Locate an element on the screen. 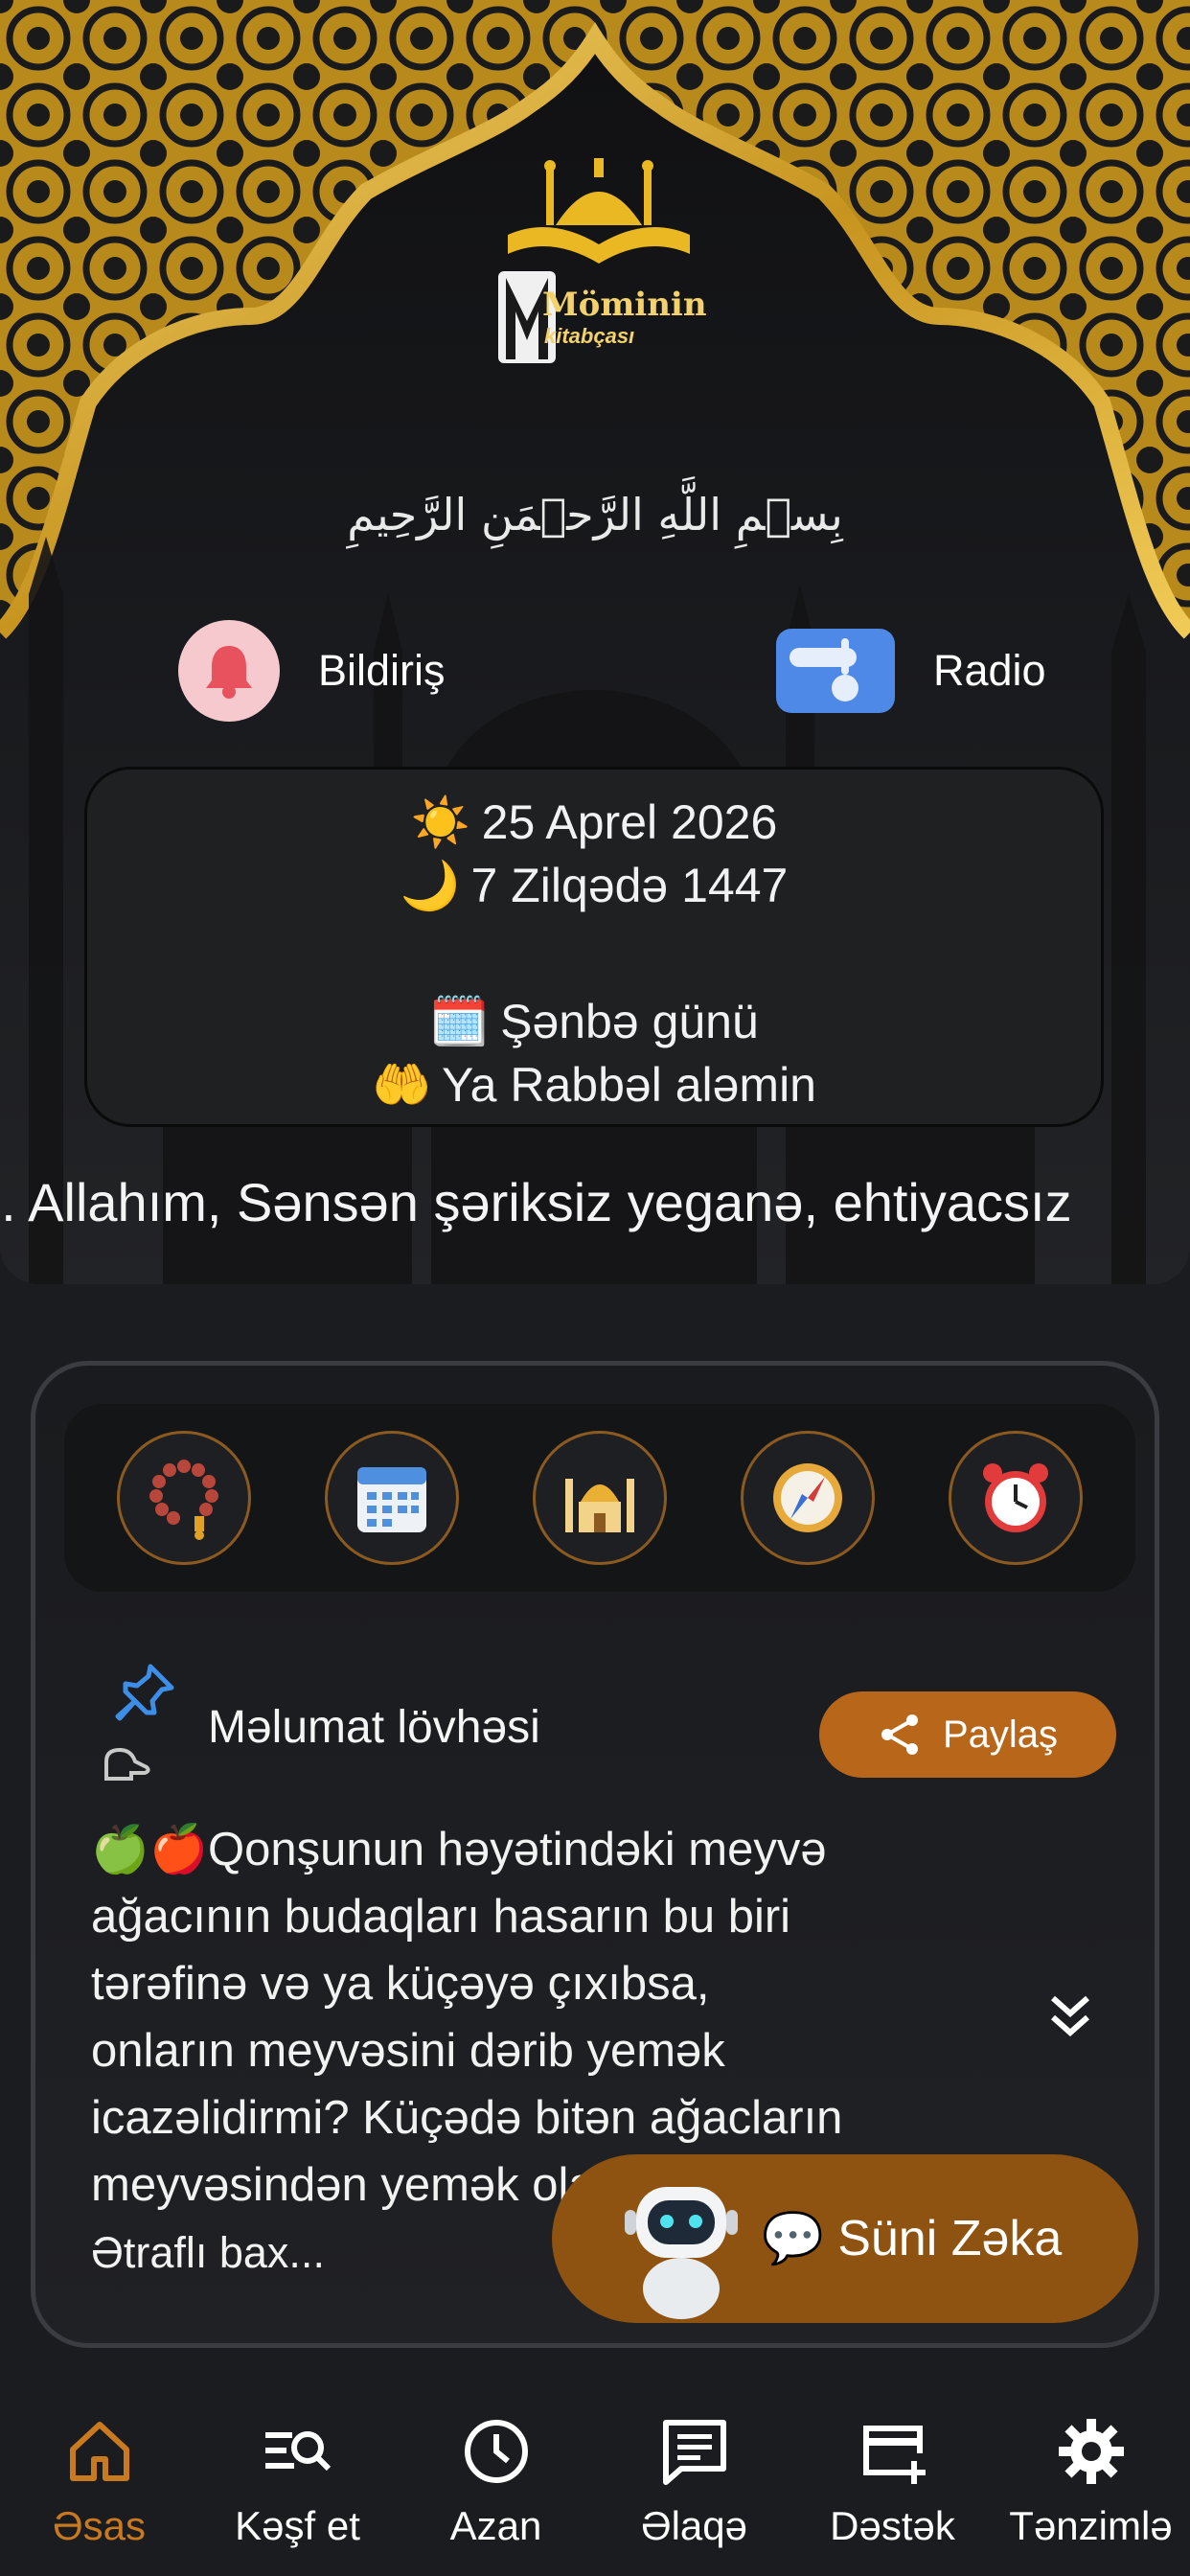  nav-label-home: Əsas is located at coordinates (99, 2525).